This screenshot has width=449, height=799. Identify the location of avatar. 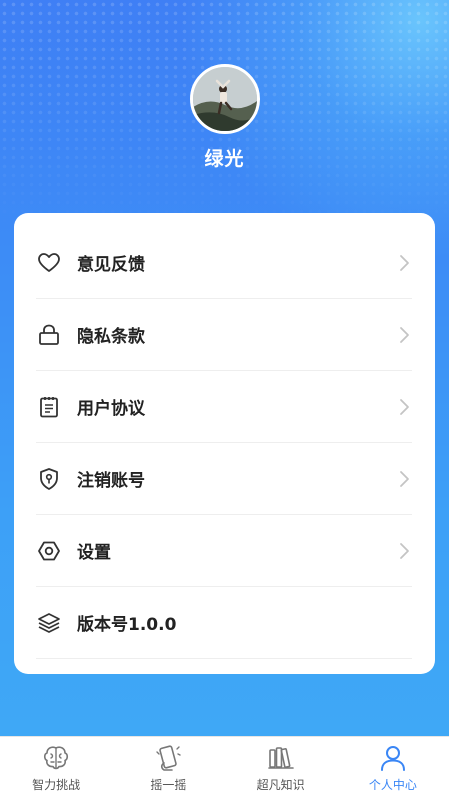
(225, 99).